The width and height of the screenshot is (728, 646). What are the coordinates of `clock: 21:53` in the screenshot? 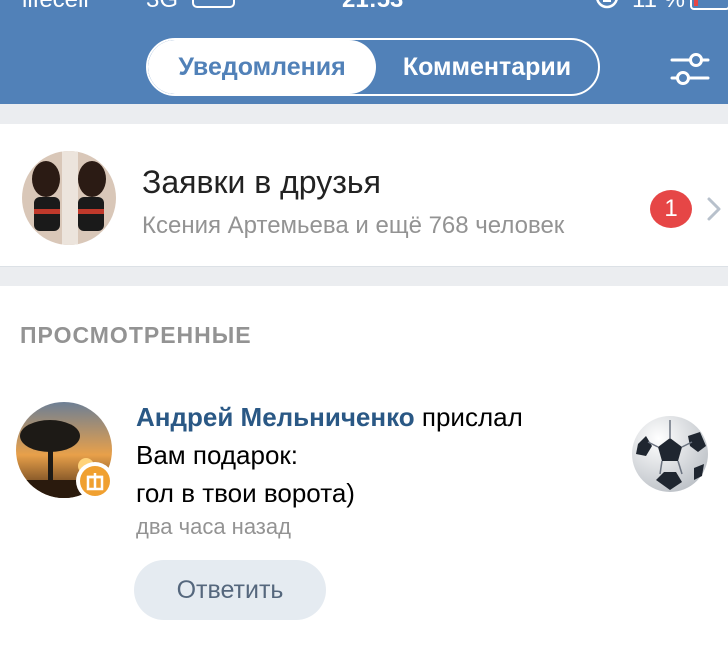 It's located at (372, 7).